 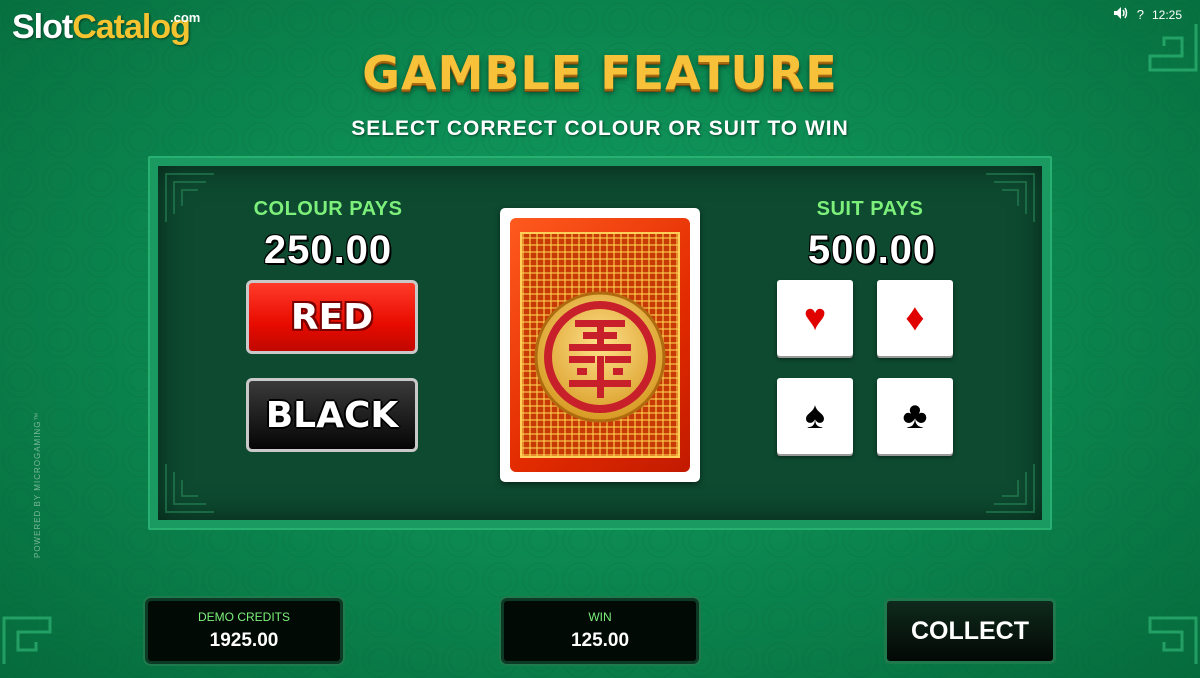 I want to click on clubs-button: ♣, so click(x=915, y=416).